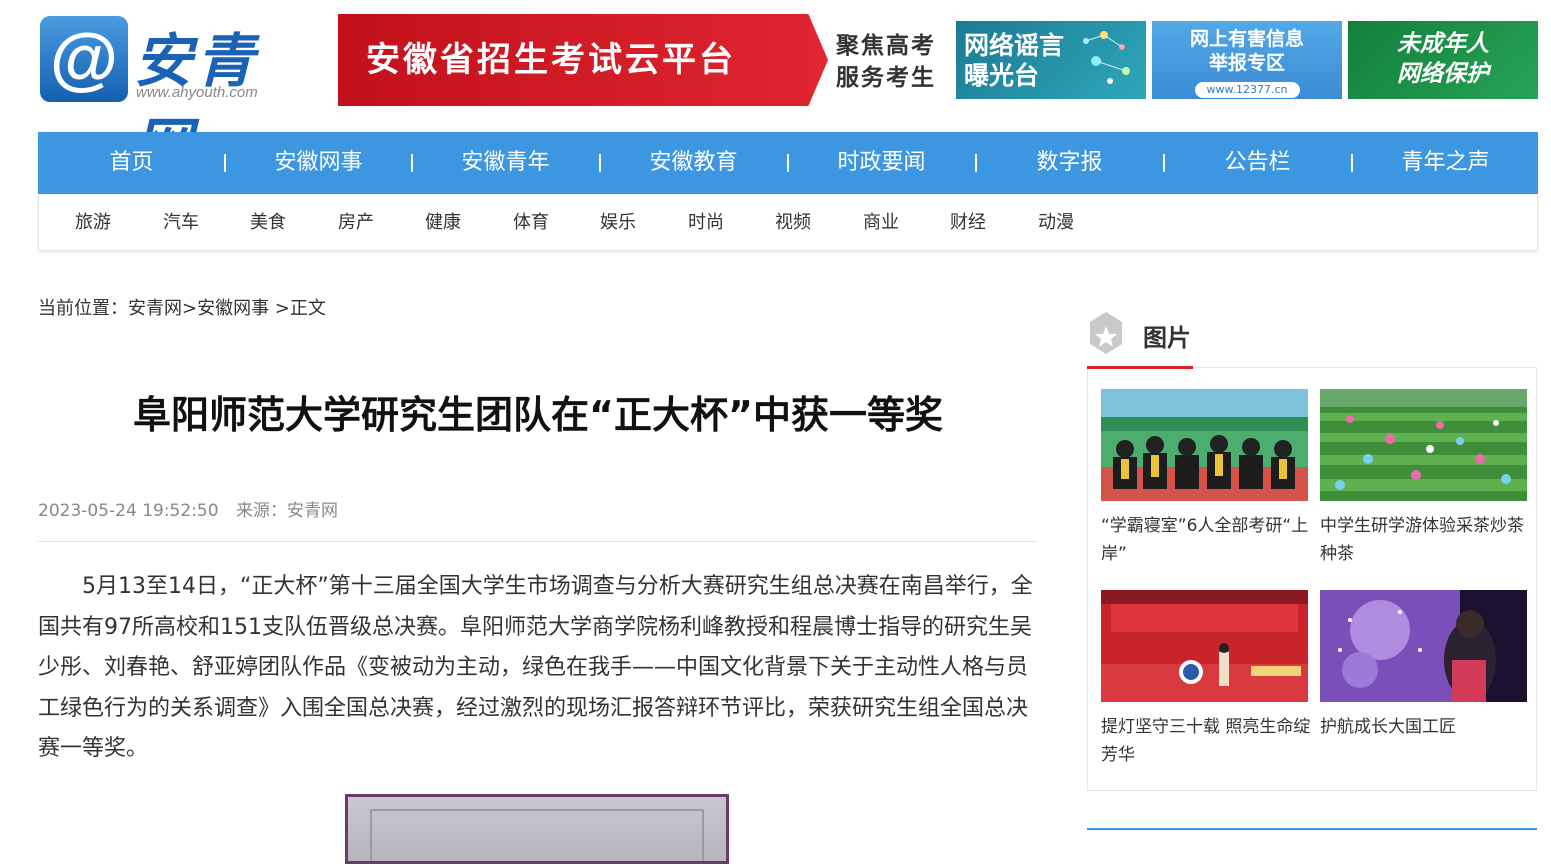 The height and width of the screenshot is (864, 1551). I want to click on sidebar-caption-2: 中学生研学游体验采茶炒茶种茶, so click(1425, 540).